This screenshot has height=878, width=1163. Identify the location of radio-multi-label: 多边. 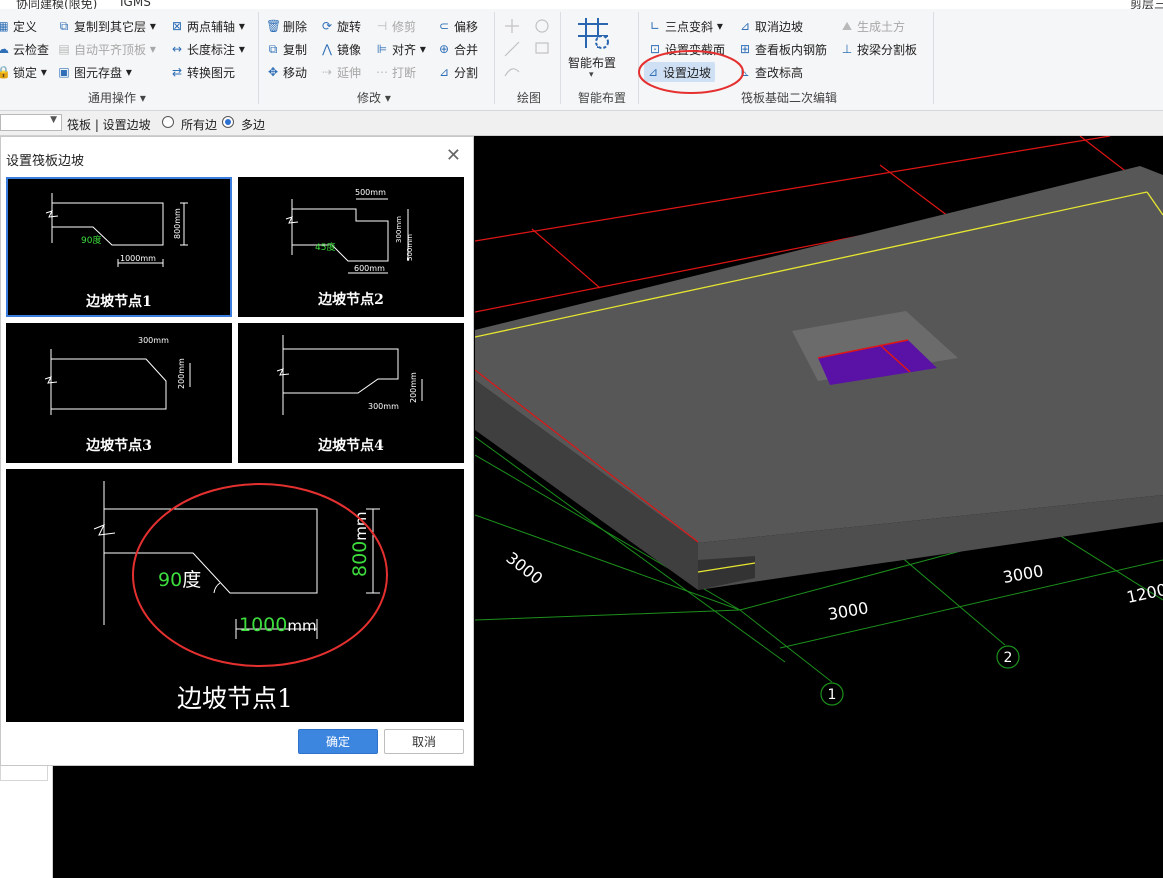
(253, 125).